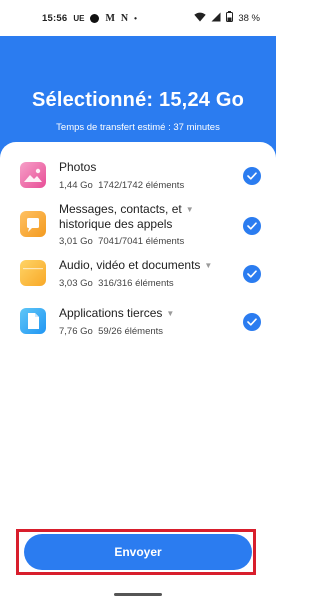 The height and width of the screenshot is (600, 320). What do you see at coordinates (95, 18) in the screenshot?
I see `notification-dot-icon` at bounding box center [95, 18].